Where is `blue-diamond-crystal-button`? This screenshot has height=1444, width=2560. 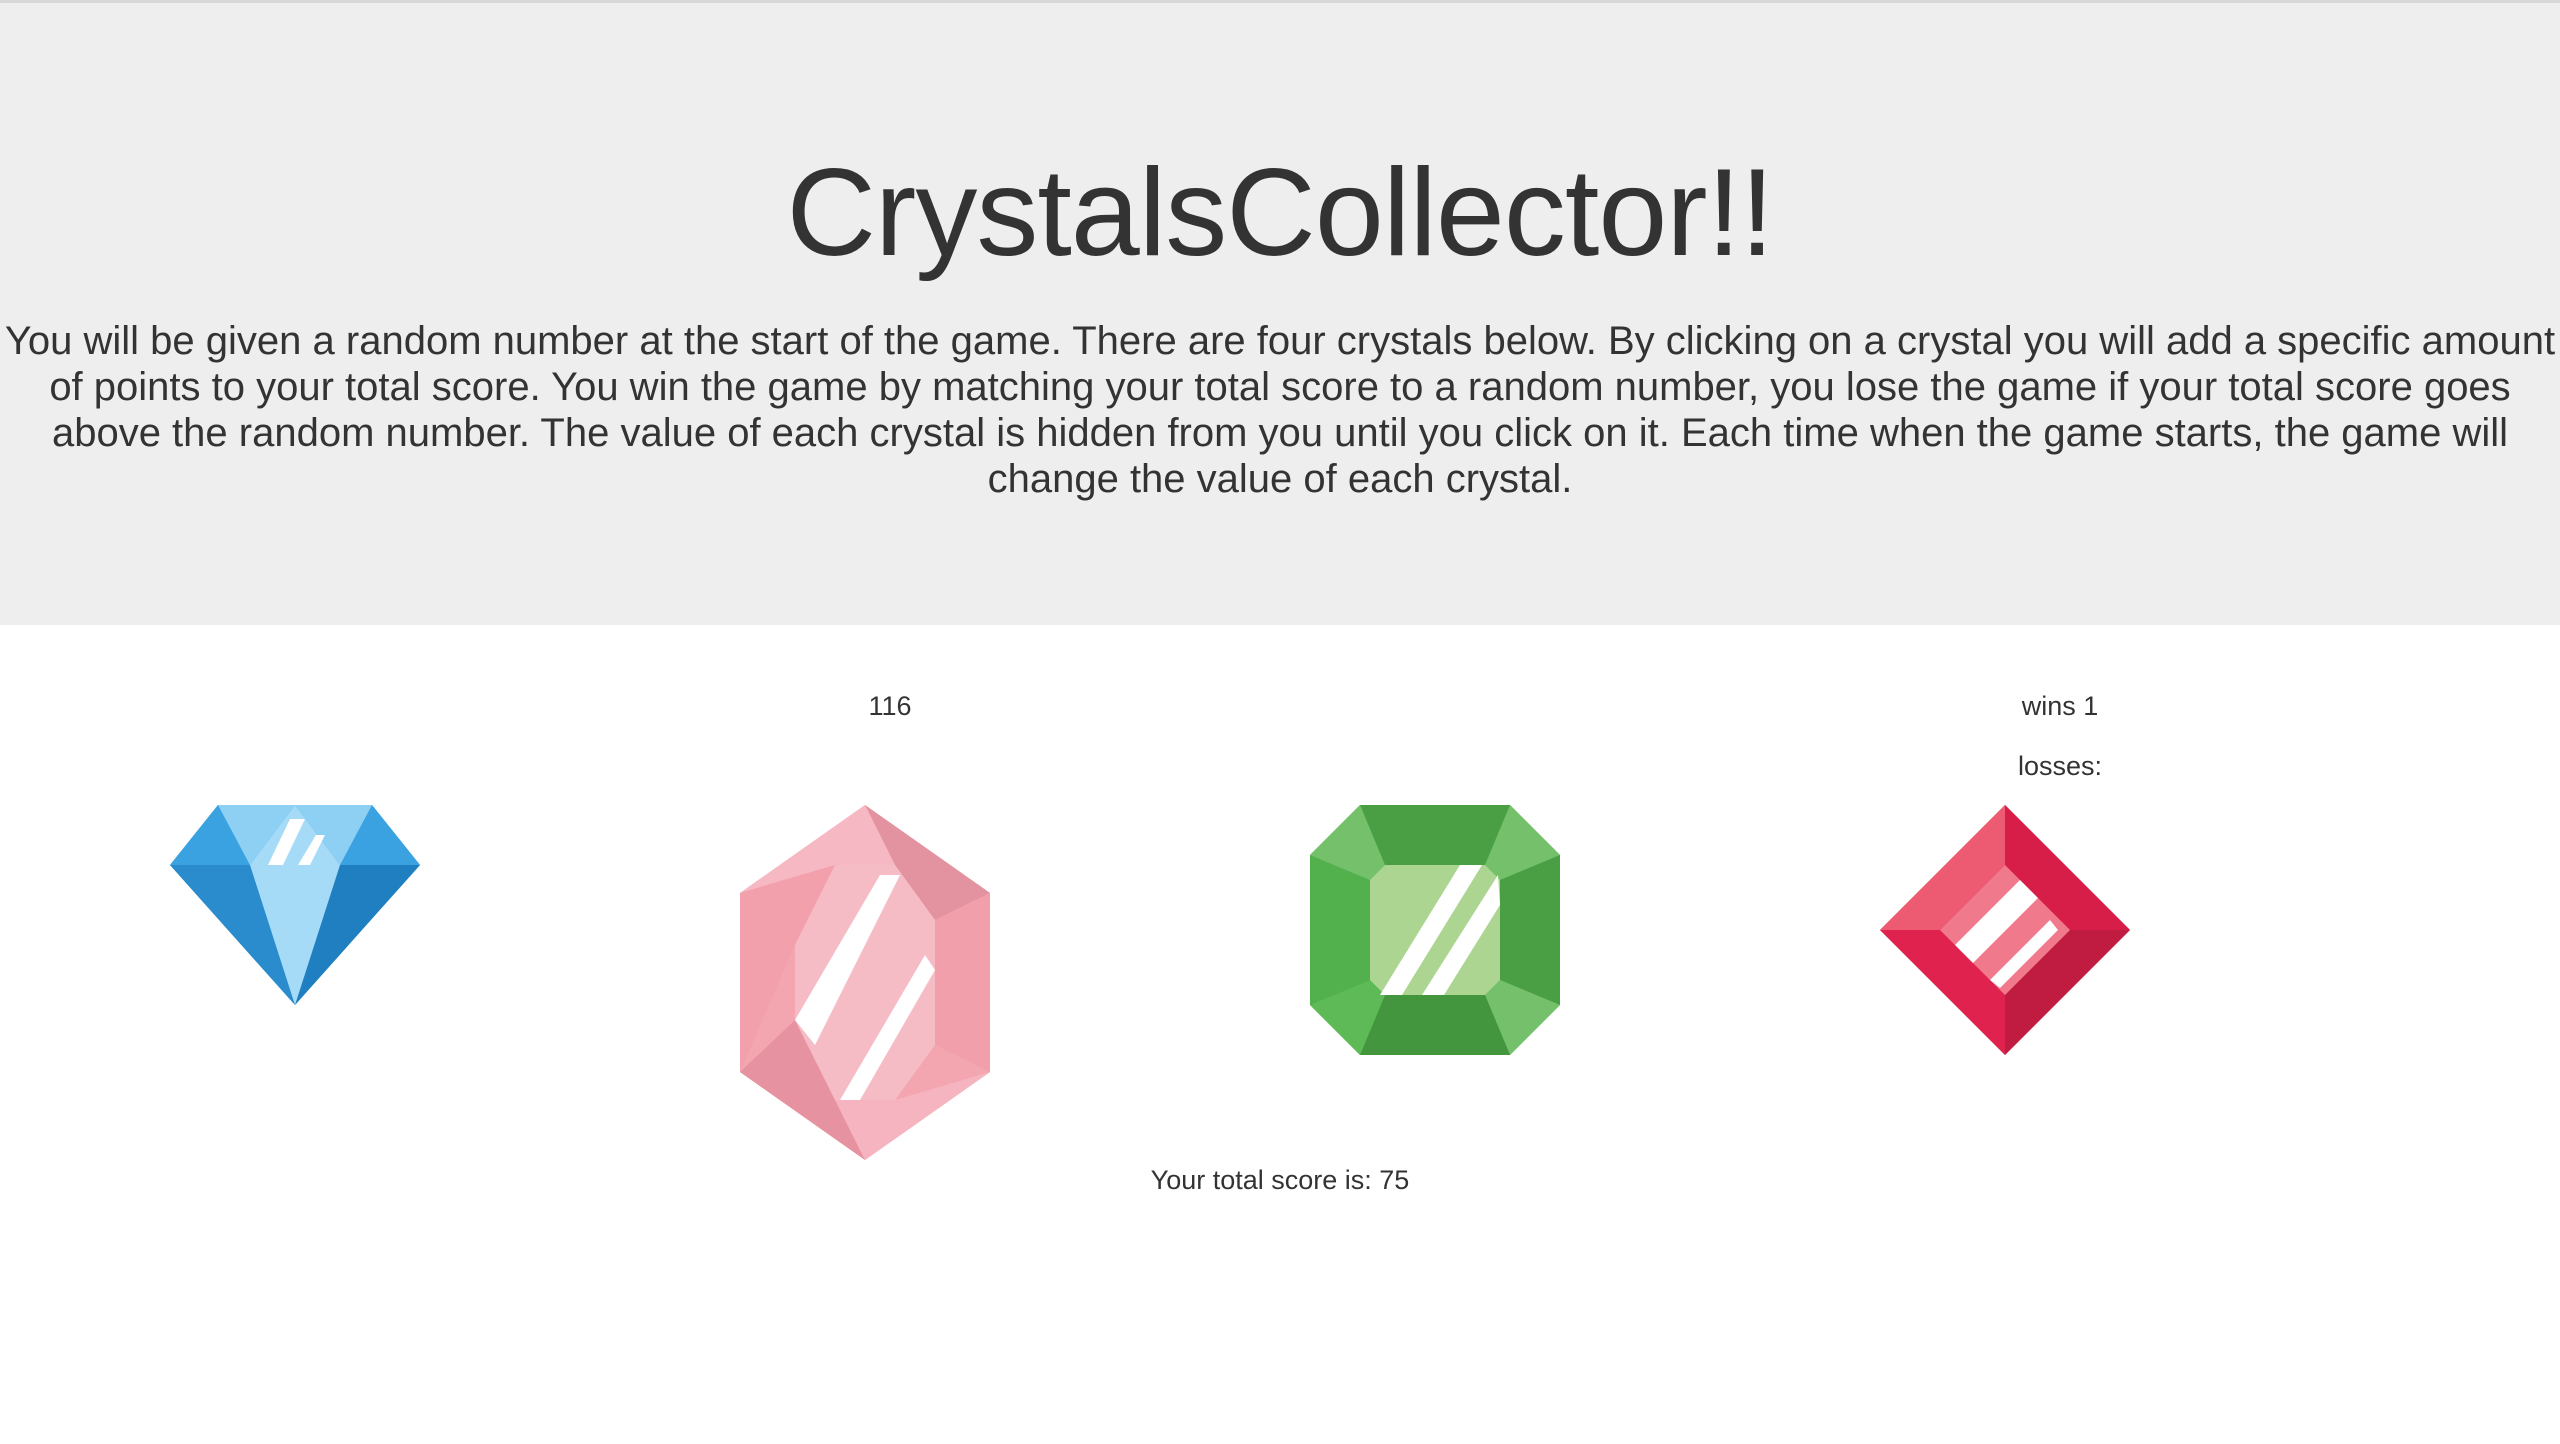
blue-diamond-crystal-button is located at coordinates (295, 905).